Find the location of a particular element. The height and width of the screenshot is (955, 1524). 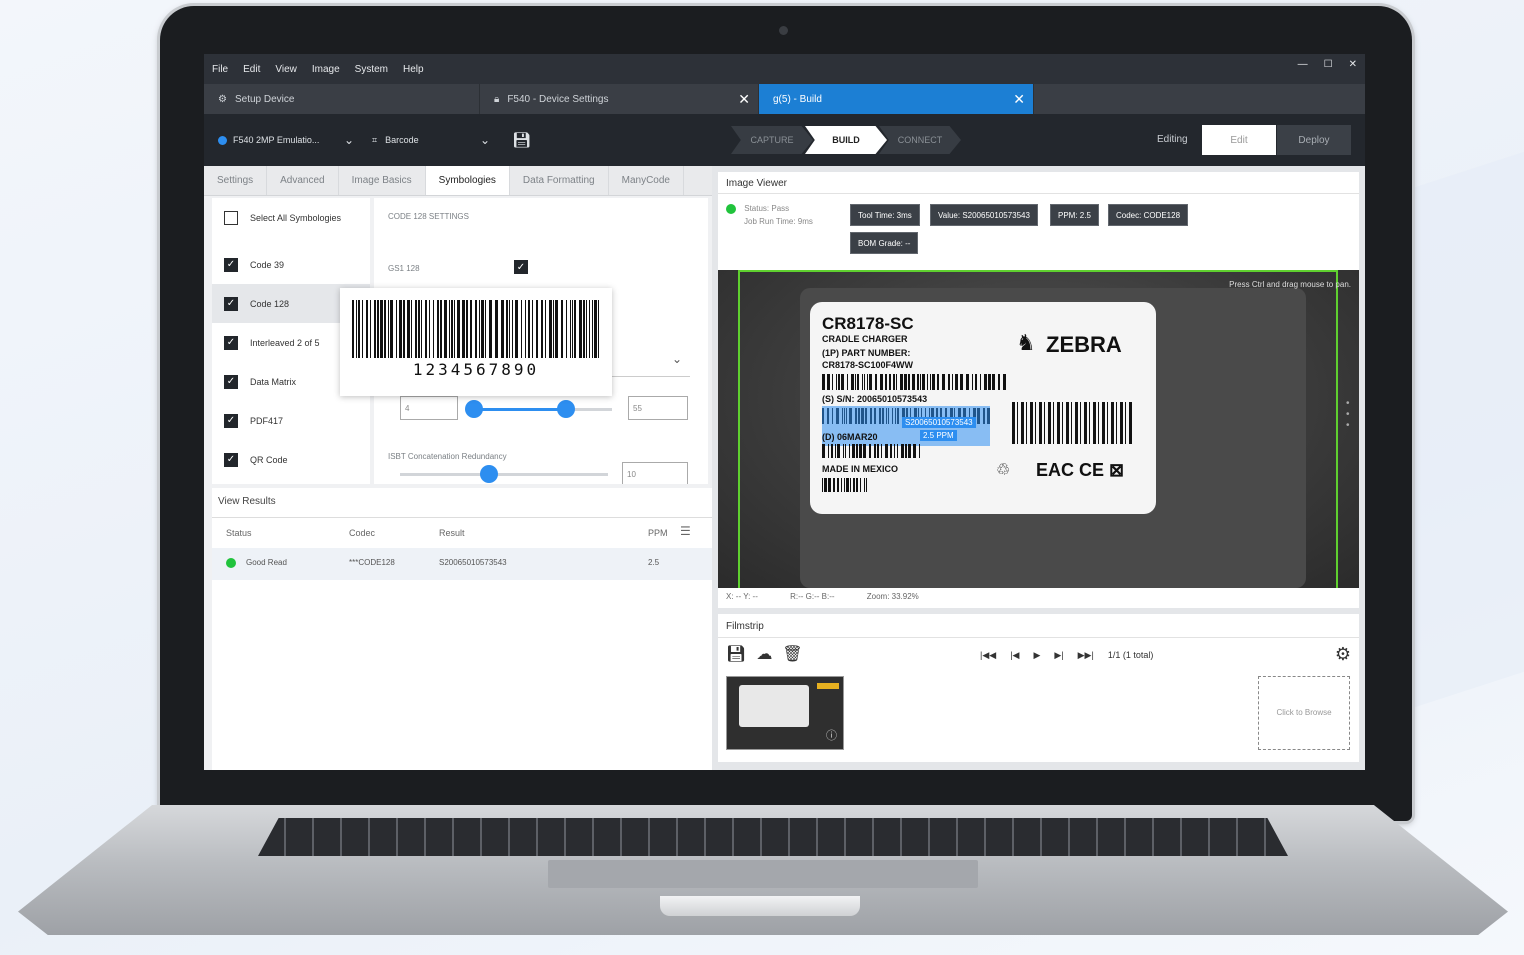

label-origin: MADE IN MEXICO is located at coordinates (860, 469).